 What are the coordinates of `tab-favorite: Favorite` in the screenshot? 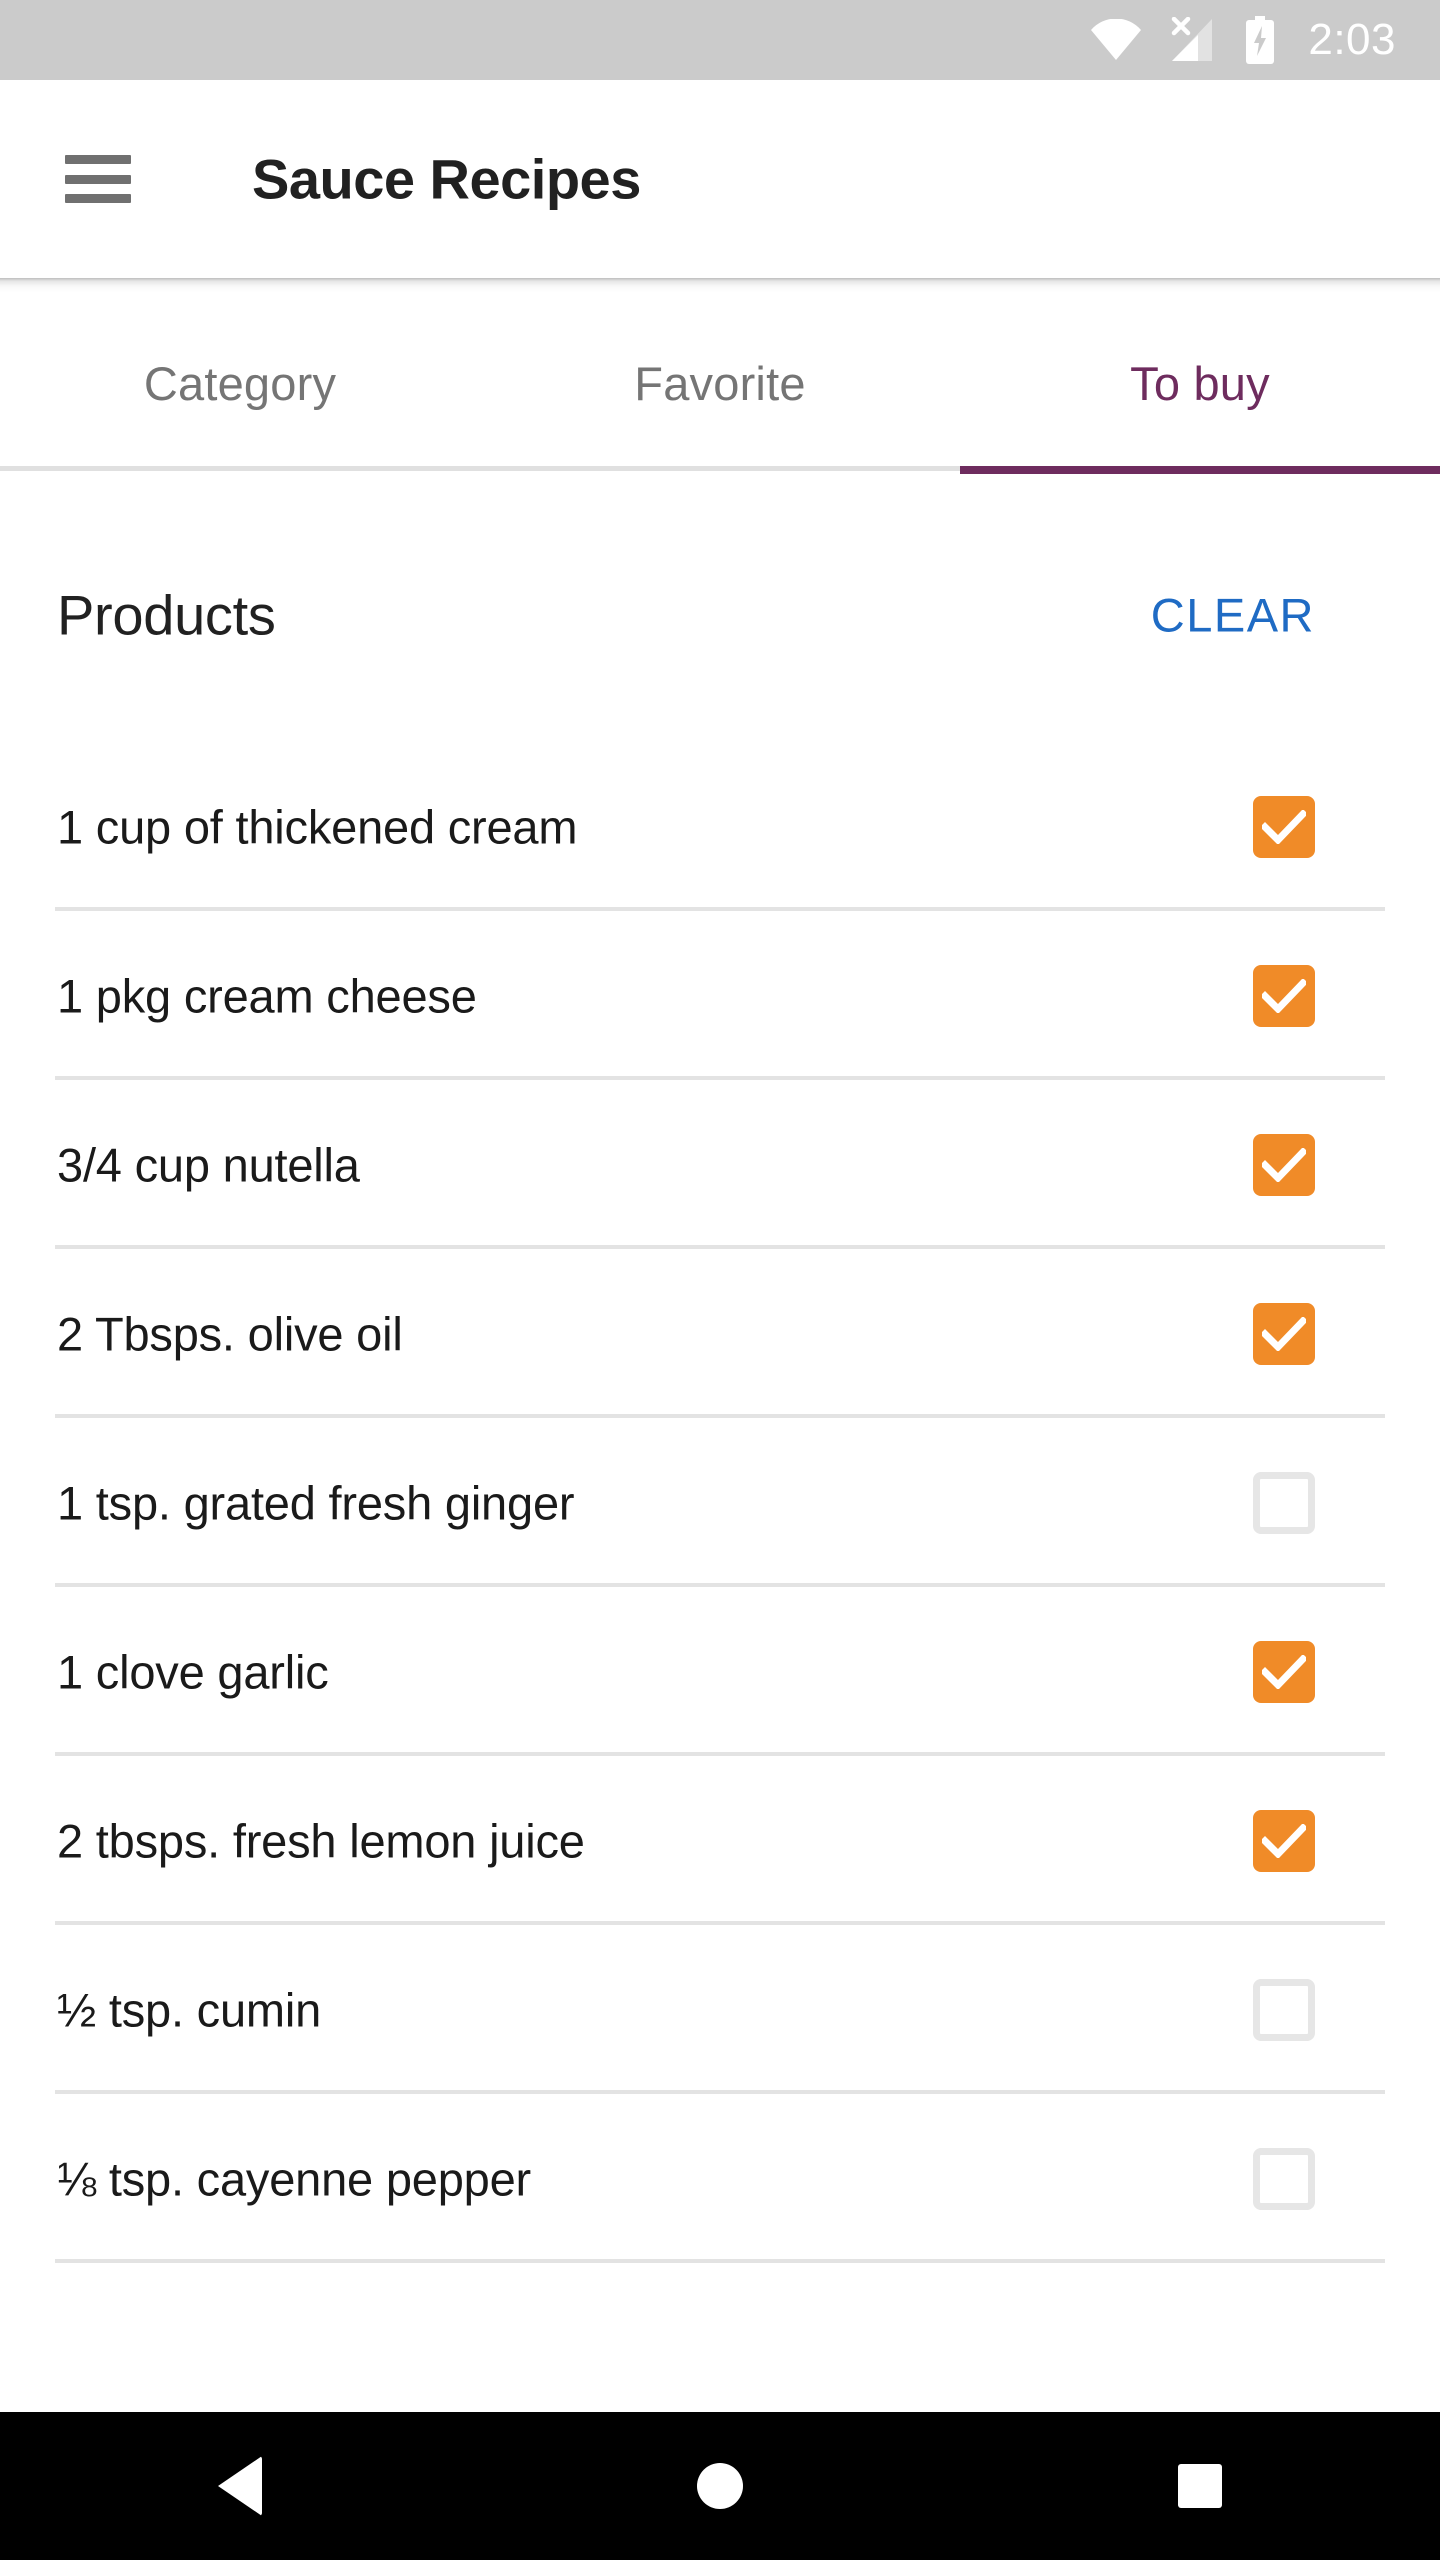 It's located at (720, 383).